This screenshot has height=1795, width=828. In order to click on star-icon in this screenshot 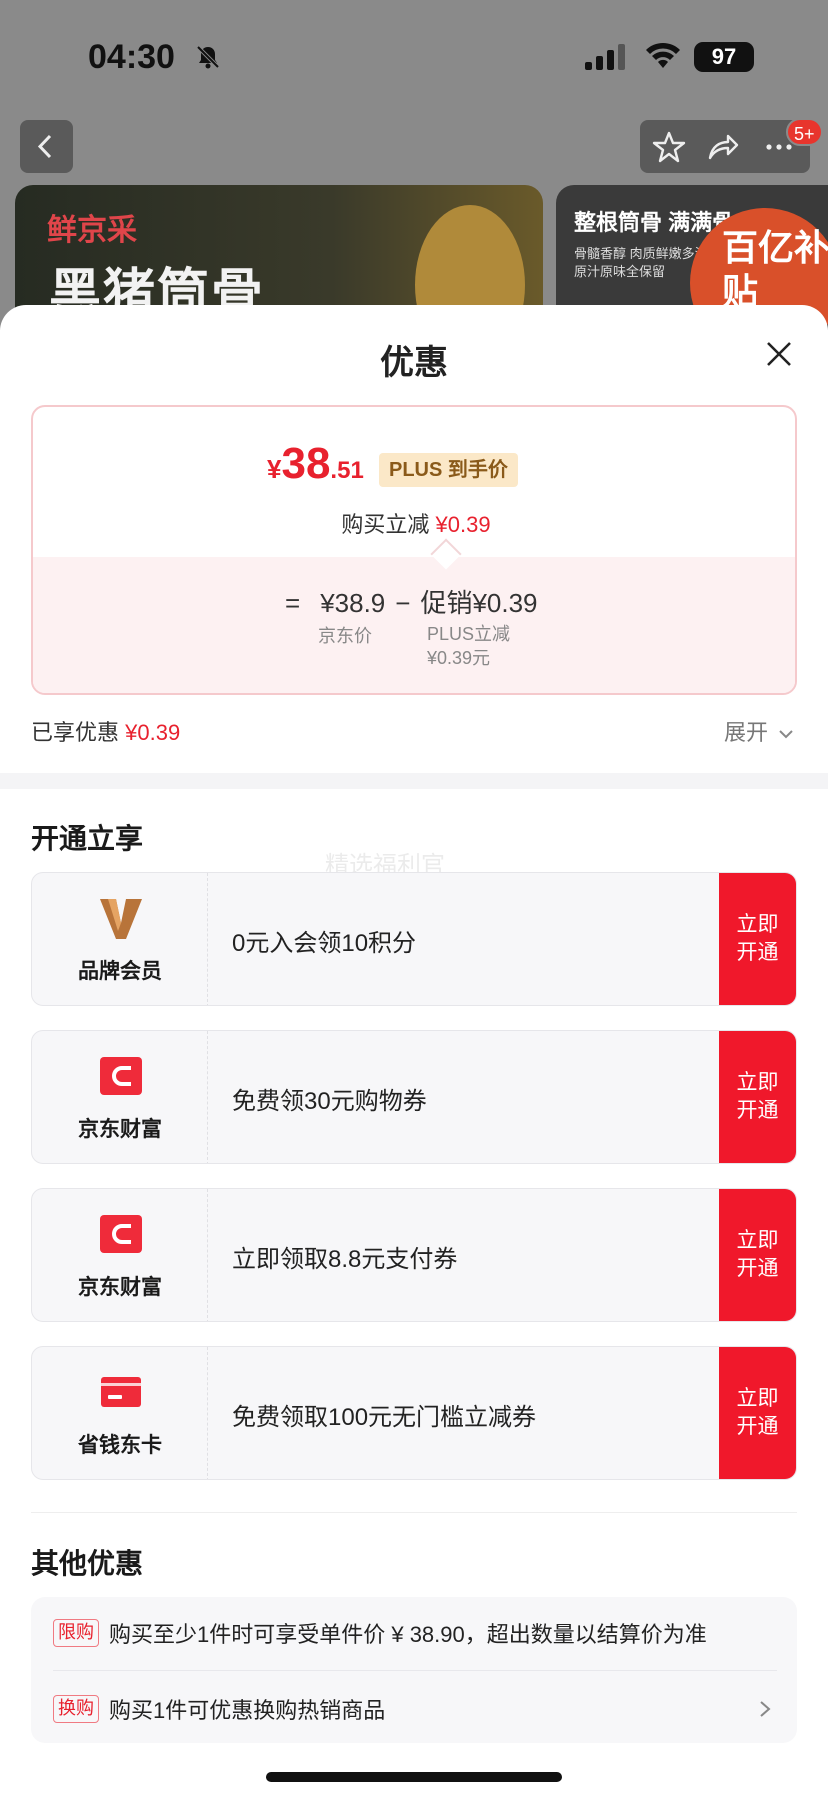, I will do `click(669, 147)`.